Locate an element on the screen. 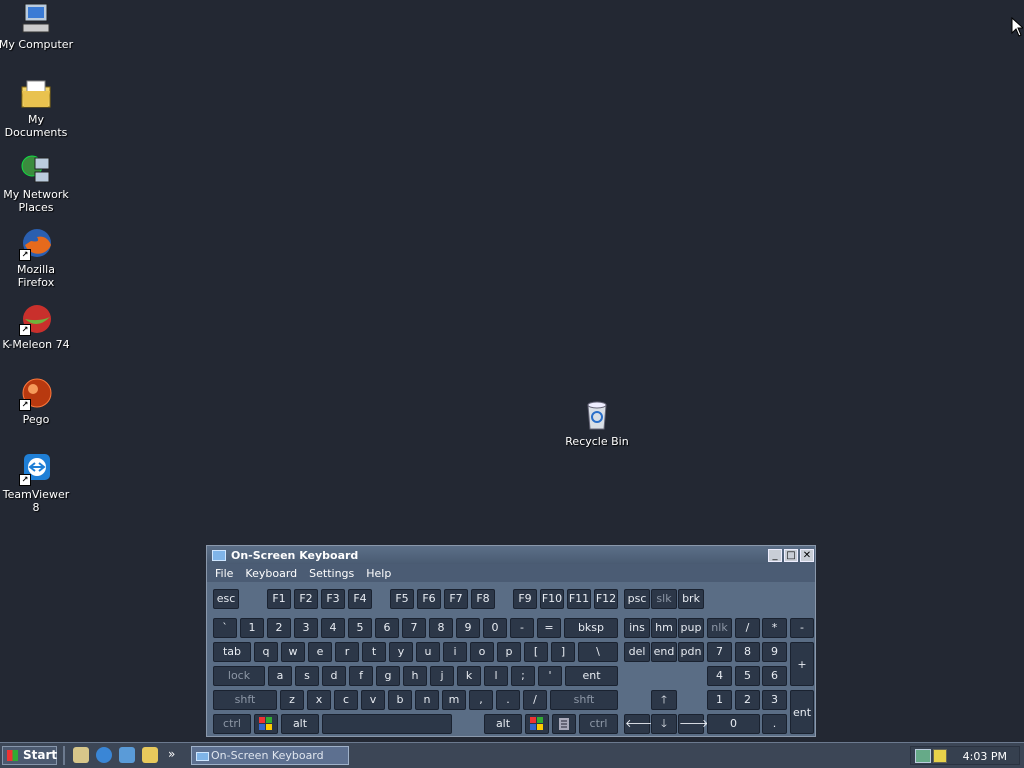 Image resolution: width=1024 pixels, height=768 pixels. key-home: hm is located at coordinates (664, 628).